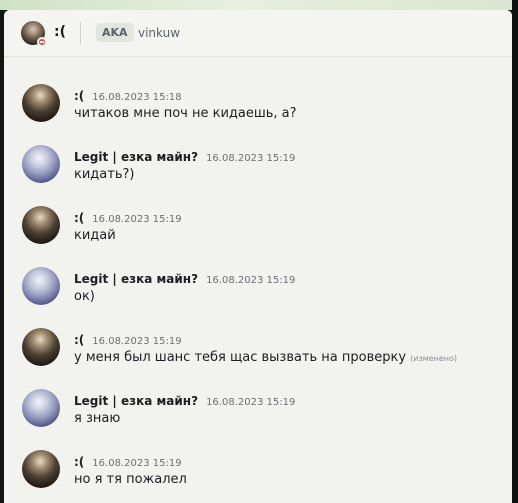 This screenshot has height=503, width=518. Describe the element at coordinates (95, 235) in the screenshot. I see `message-text: кидай` at that location.